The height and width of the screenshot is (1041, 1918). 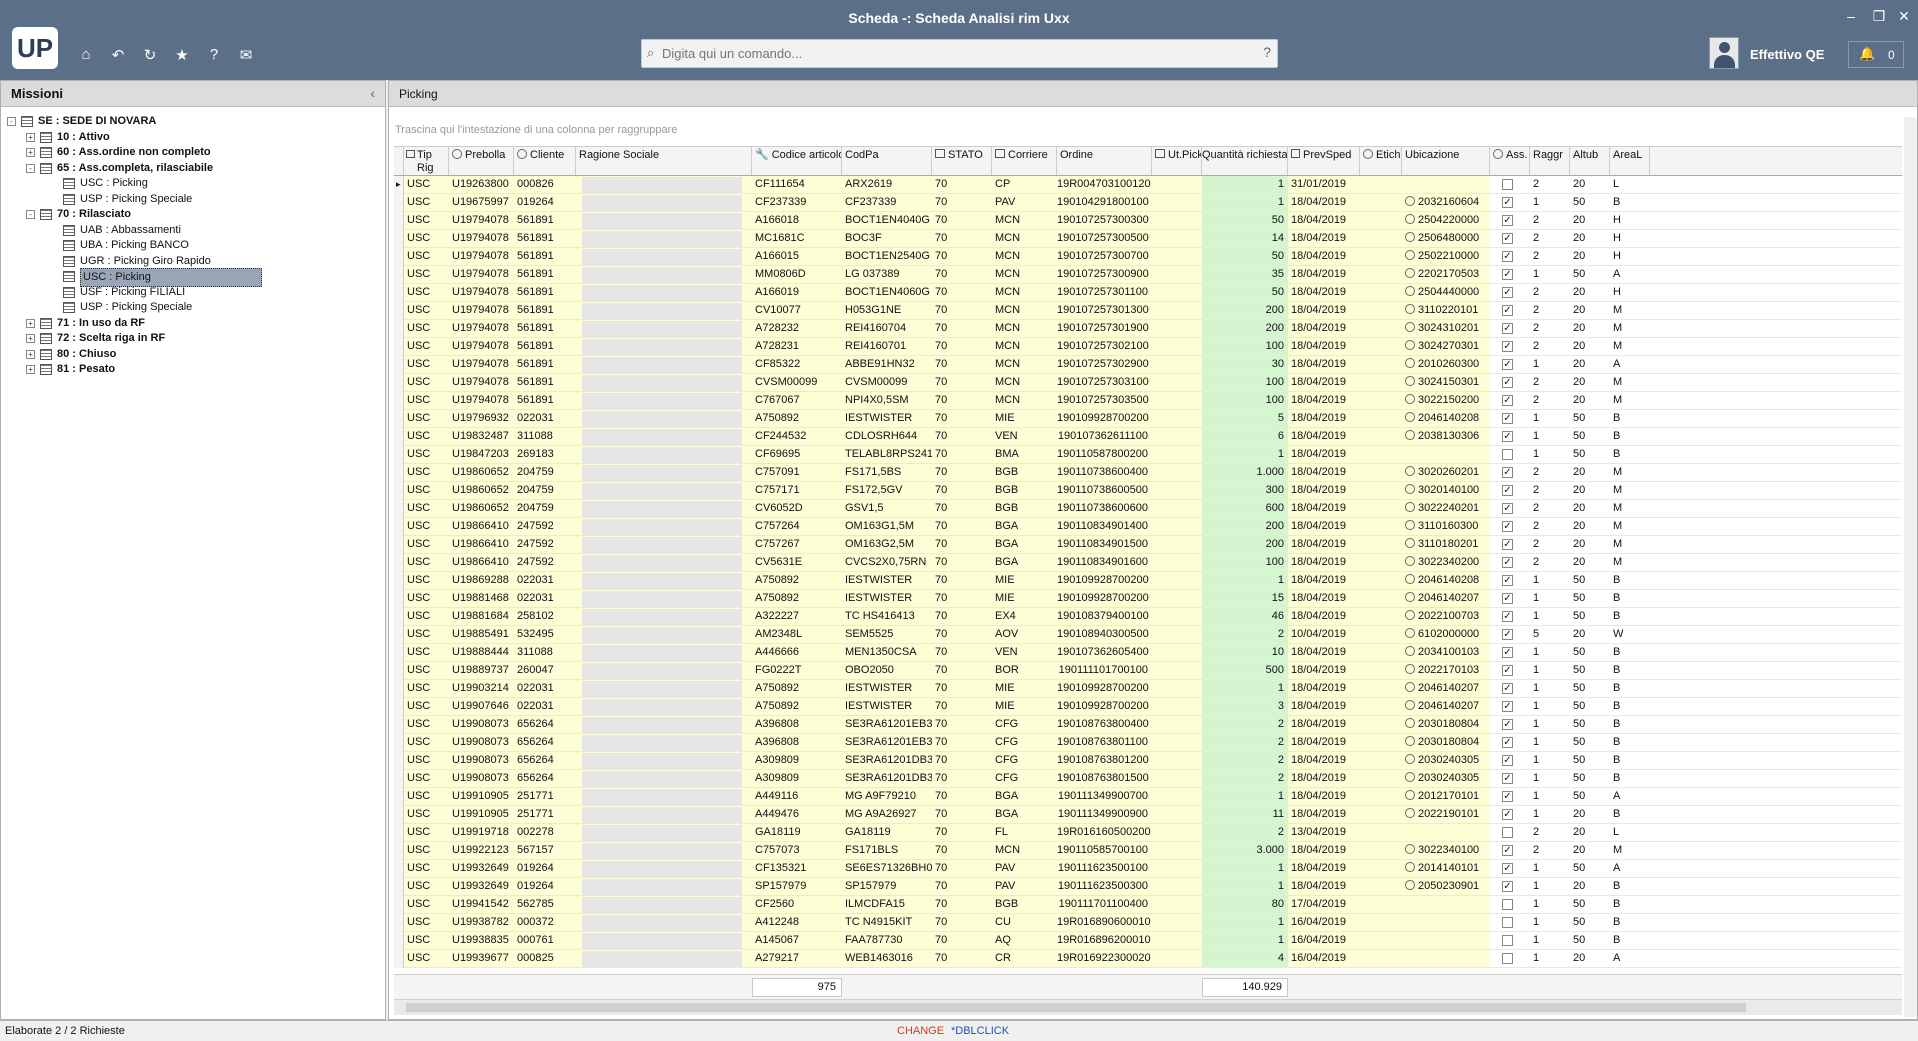 I want to click on col-corriere: Corriere, so click(x=1024, y=161).